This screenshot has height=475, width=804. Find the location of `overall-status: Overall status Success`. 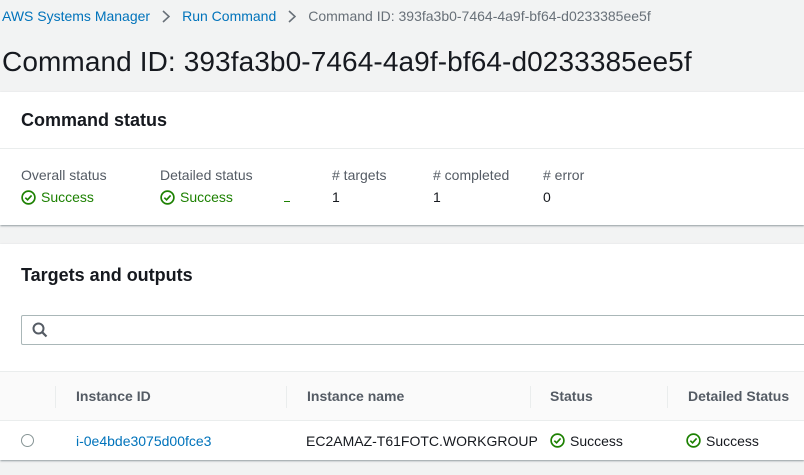

overall-status: Overall status Success is located at coordinates (64, 186).